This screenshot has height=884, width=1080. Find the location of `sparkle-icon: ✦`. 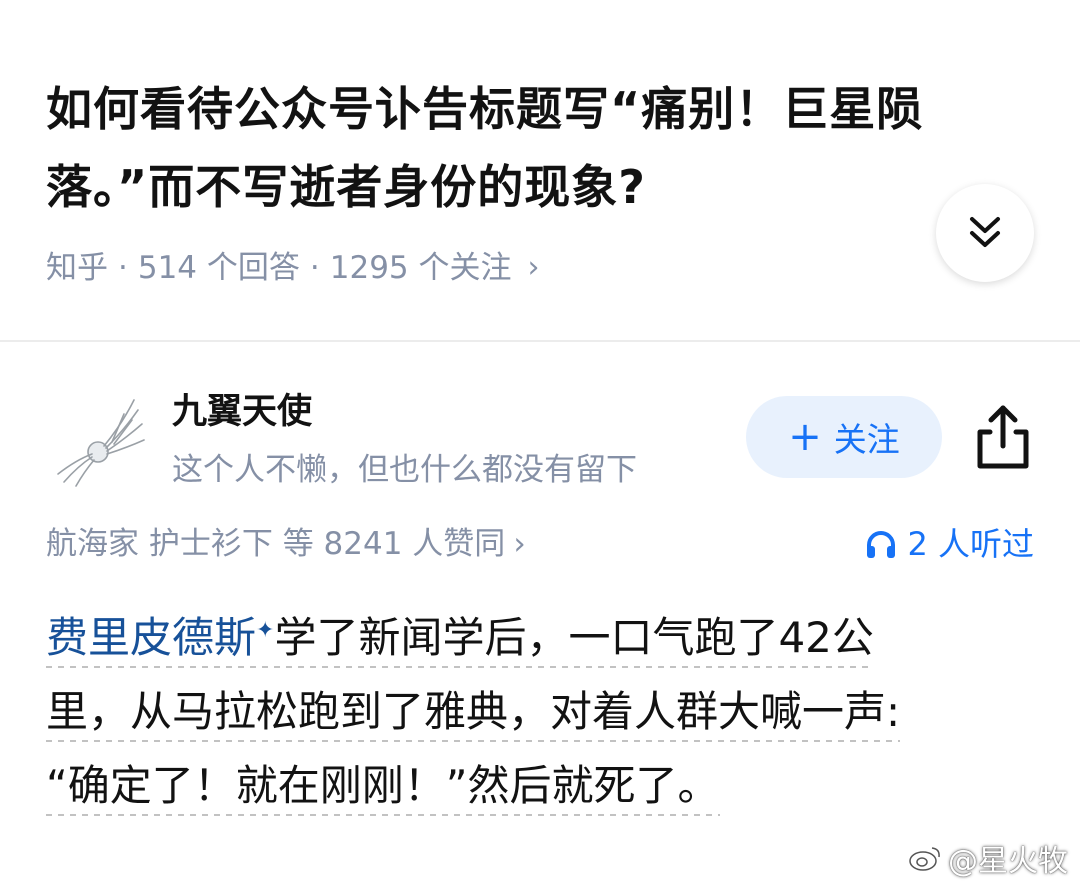

sparkle-icon: ✦ is located at coordinates (265, 630).